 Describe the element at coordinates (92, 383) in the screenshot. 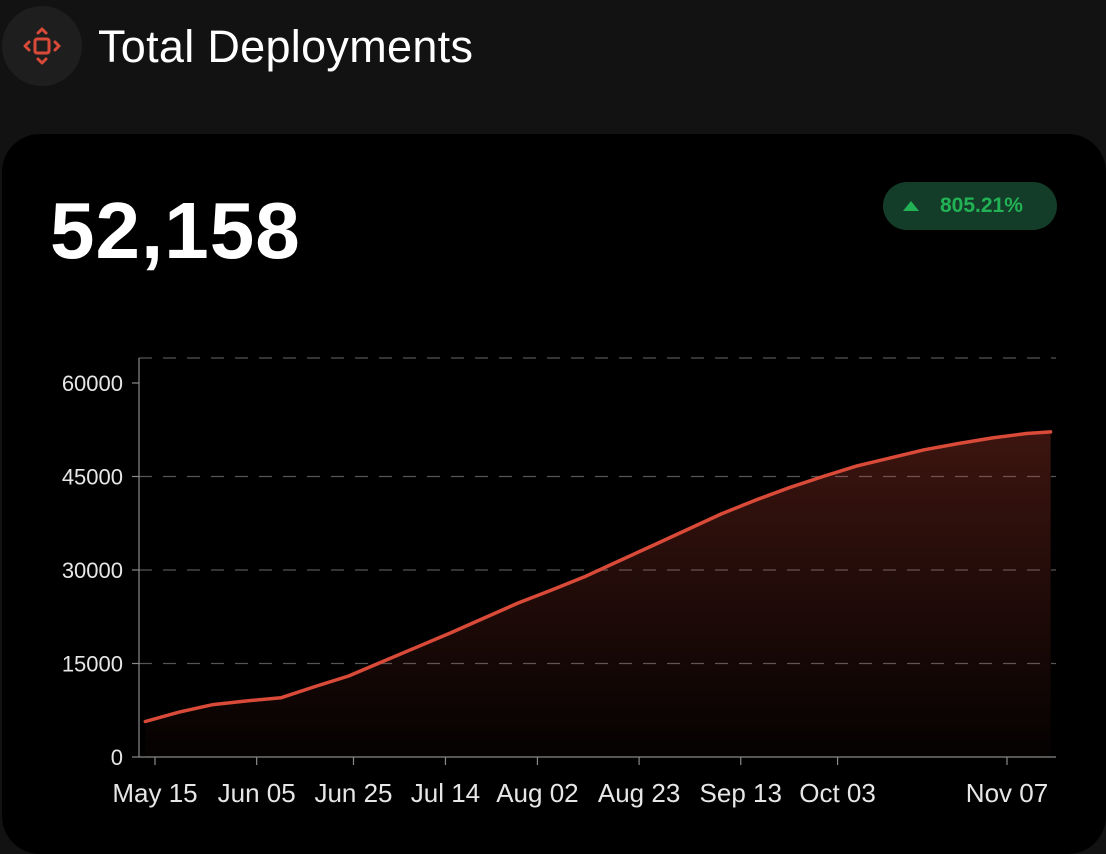

I see `y-tick-label: 60000` at that location.